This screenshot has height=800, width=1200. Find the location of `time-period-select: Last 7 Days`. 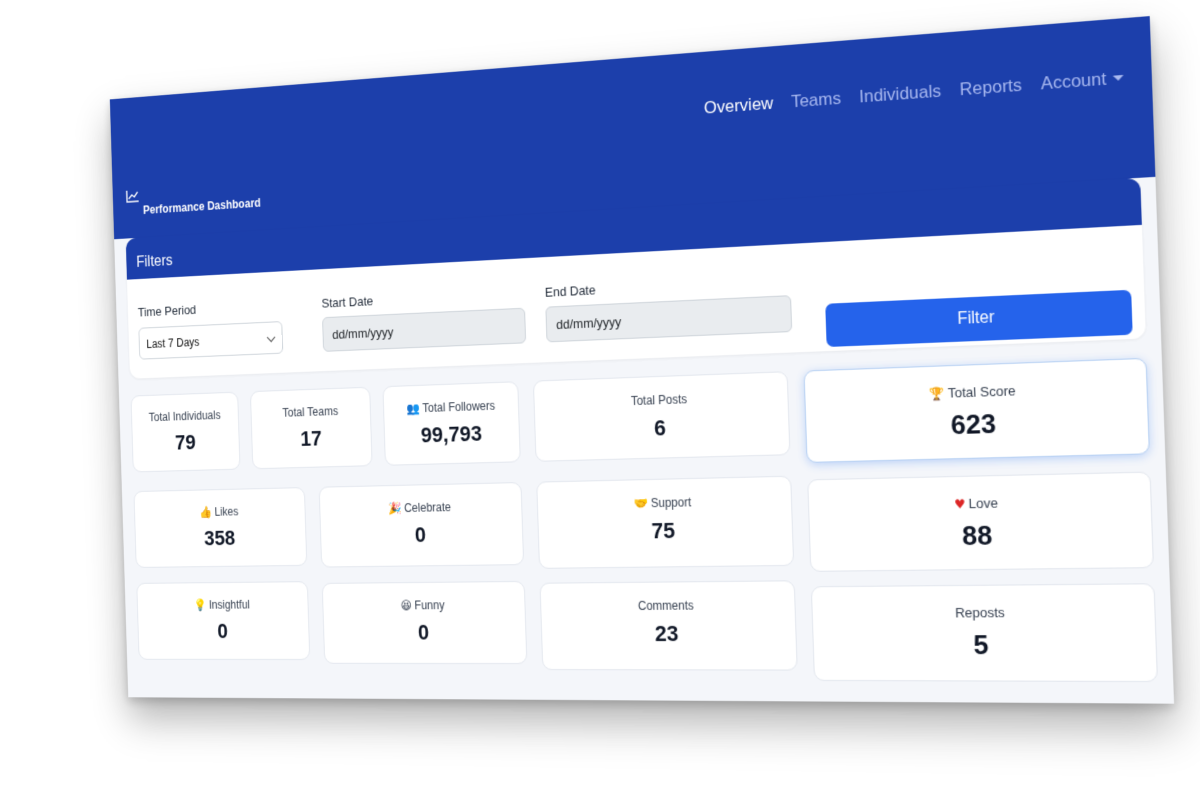

time-period-select: Last 7 Days is located at coordinates (211, 340).